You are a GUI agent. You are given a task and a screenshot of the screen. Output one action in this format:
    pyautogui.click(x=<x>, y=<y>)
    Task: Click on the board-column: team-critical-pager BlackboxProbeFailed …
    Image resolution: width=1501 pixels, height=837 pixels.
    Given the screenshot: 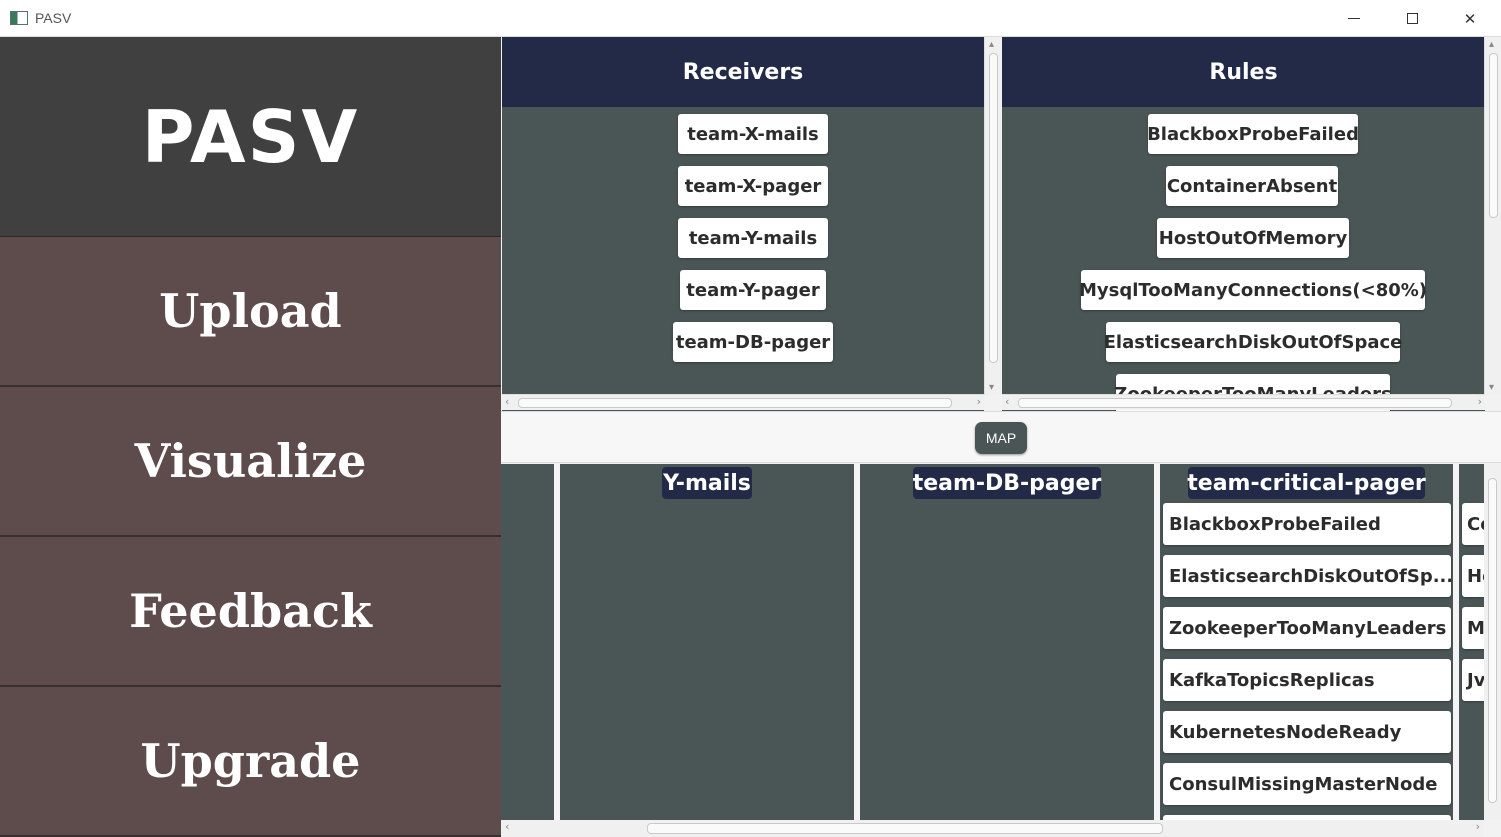 What is the action you would take?
    pyautogui.click(x=1306, y=642)
    